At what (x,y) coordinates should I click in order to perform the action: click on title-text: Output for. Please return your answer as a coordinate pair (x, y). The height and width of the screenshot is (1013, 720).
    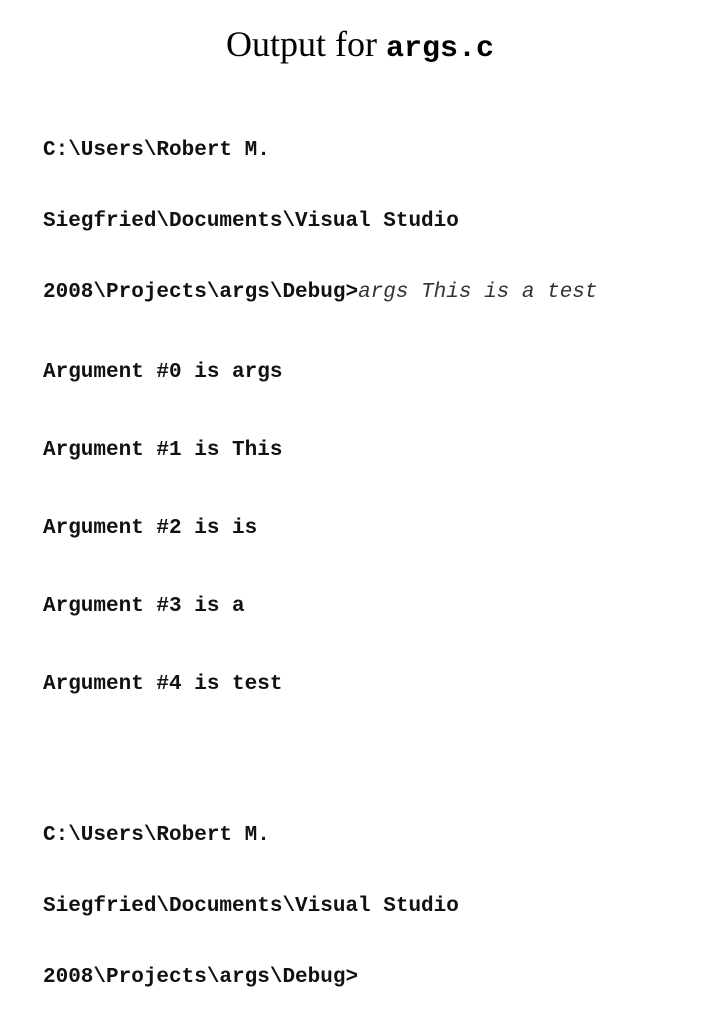
    Looking at the image, I should click on (305, 44).